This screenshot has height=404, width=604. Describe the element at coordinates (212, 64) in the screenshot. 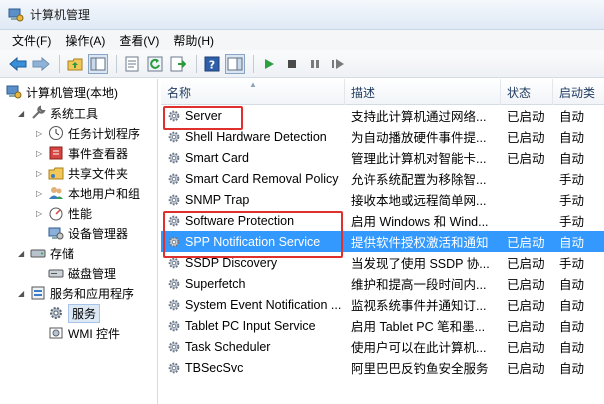

I see `help-icon: ?` at that location.